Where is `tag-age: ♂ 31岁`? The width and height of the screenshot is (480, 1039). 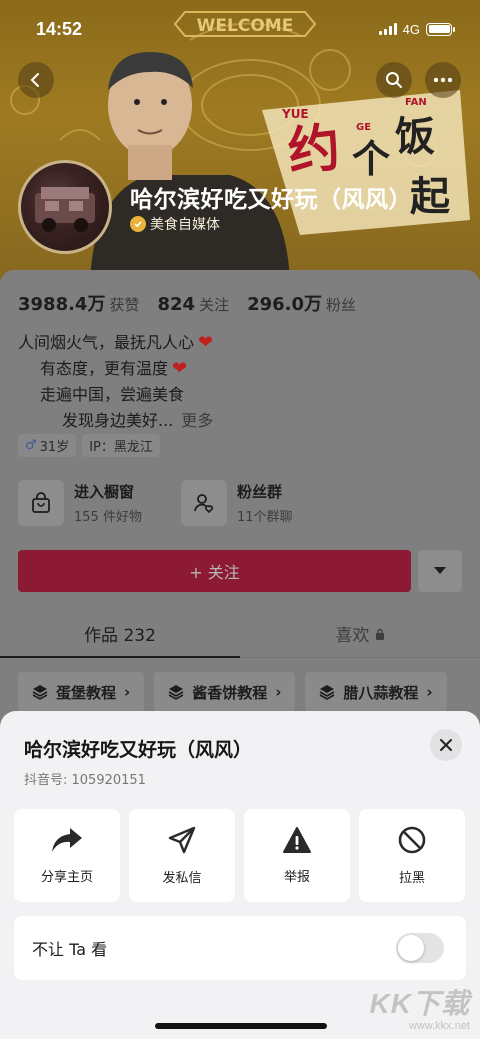
tag-age: ♂ 31岁 is located at coordinates (47, 445).